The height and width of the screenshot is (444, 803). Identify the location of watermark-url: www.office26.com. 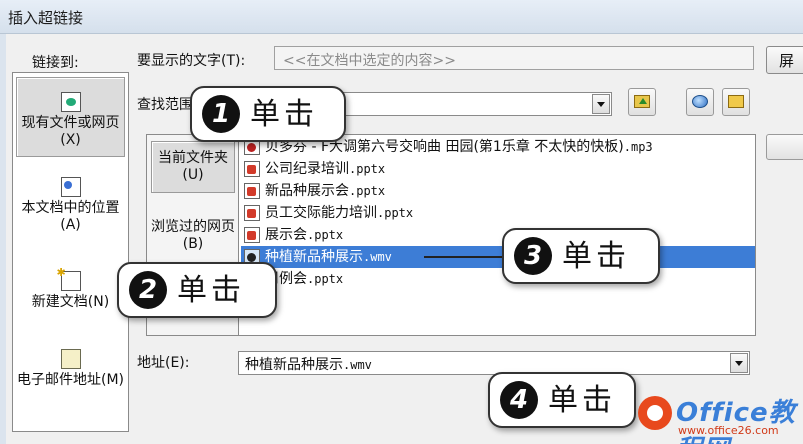
(728, 430).